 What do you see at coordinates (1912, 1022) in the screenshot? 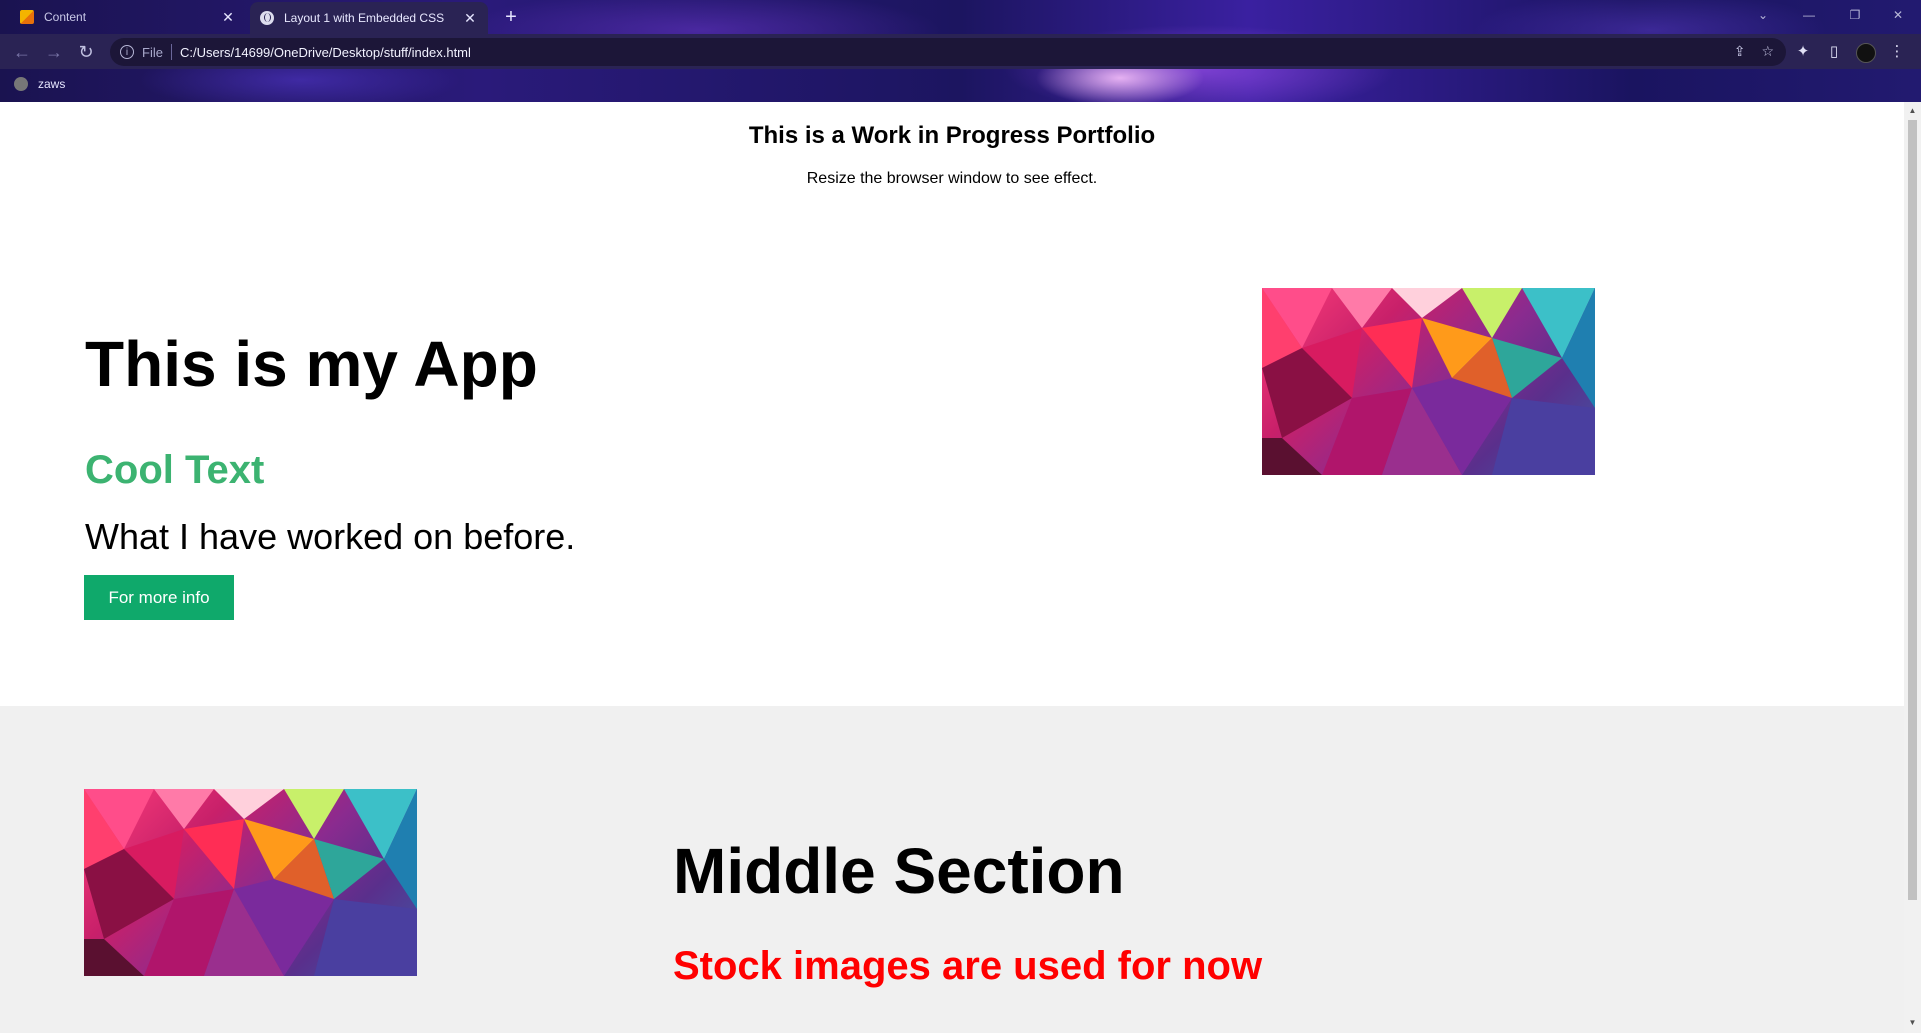
I see `scroll-down-icon: ▼` at bounding box center [1912, 1022].